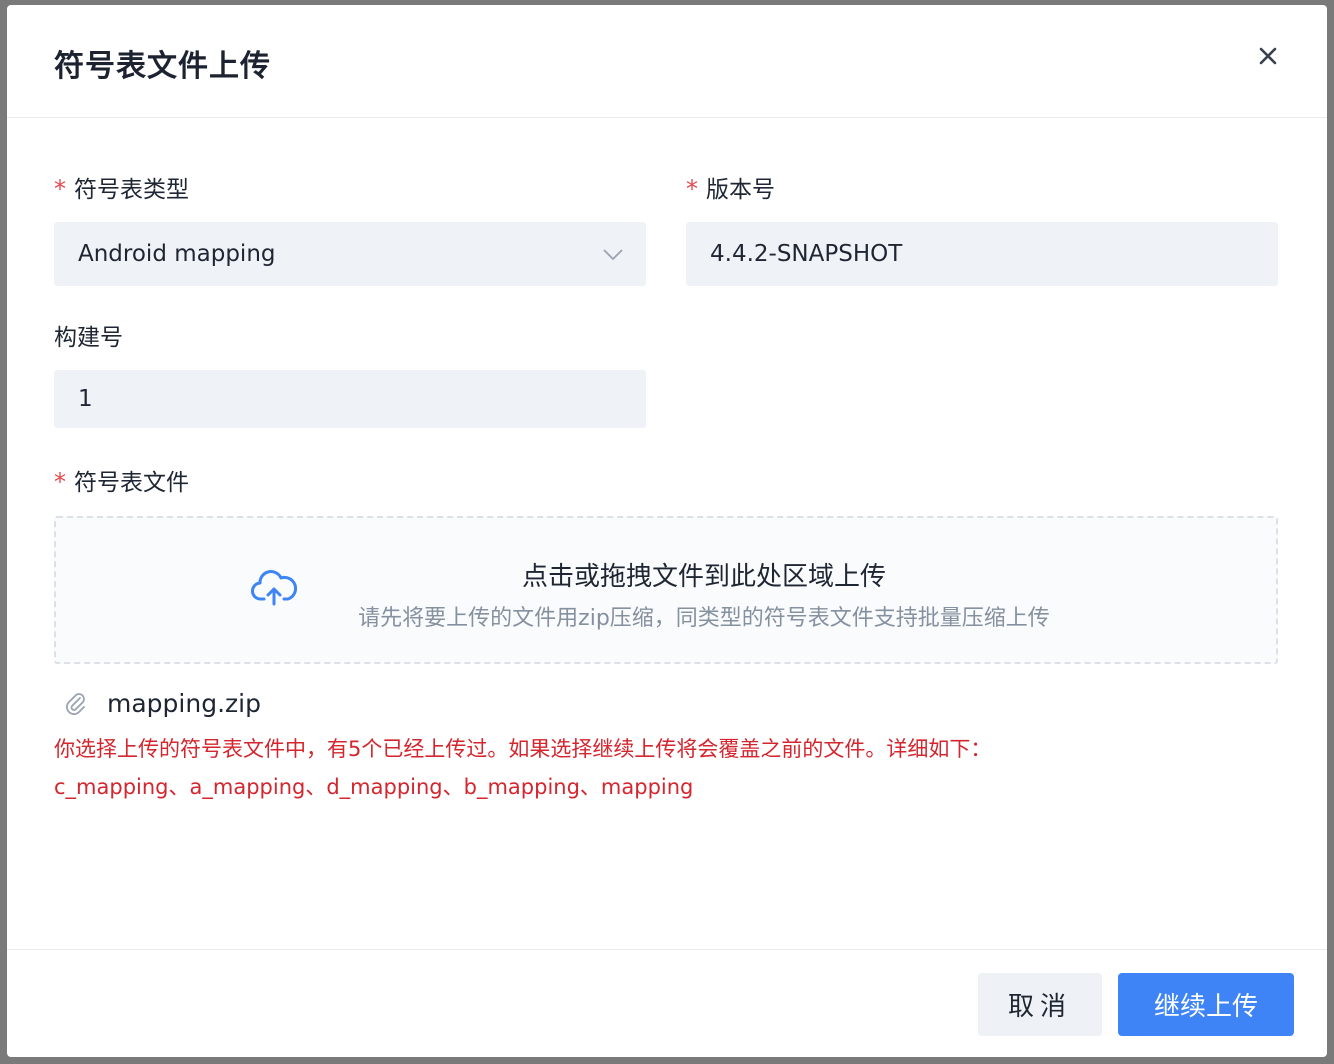 This screenshot has width=1334, height=1064. I want to click on file-label: * 符号表文件, so click(121, 482).